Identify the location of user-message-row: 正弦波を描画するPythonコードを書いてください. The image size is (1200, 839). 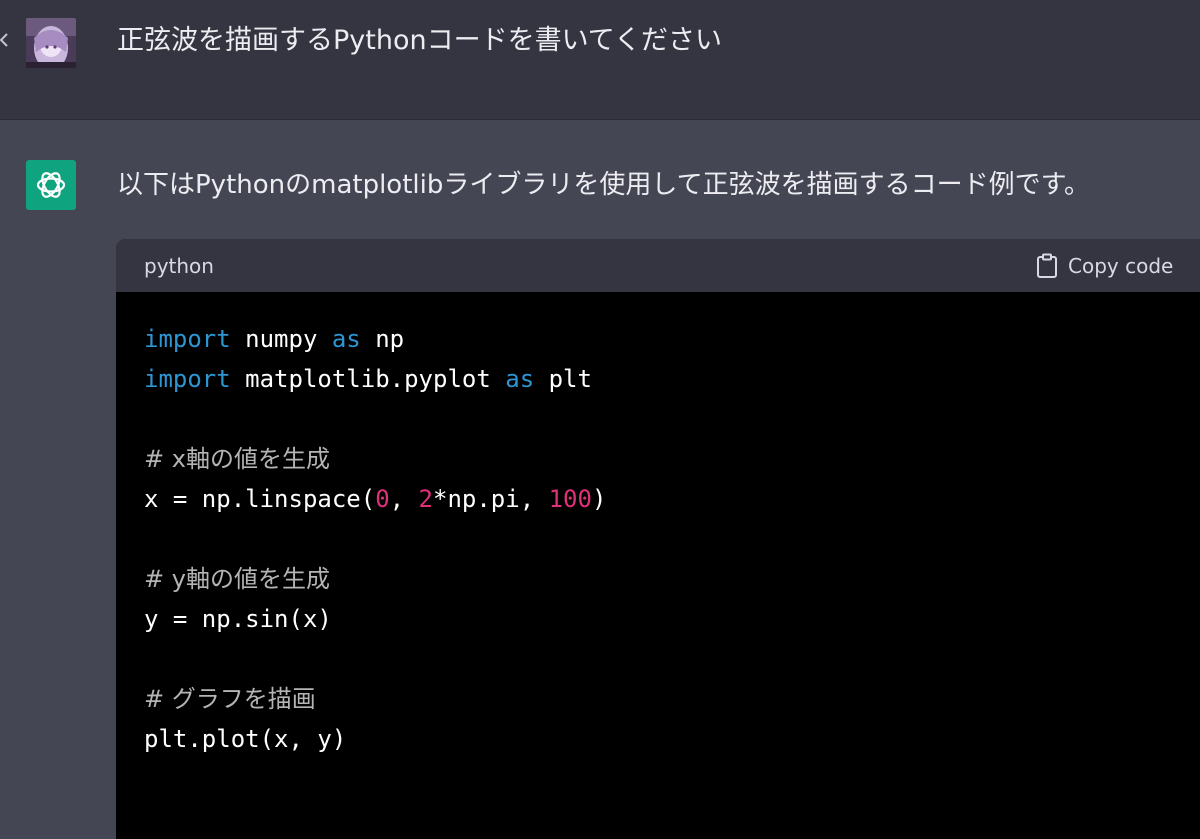
(600, 60).